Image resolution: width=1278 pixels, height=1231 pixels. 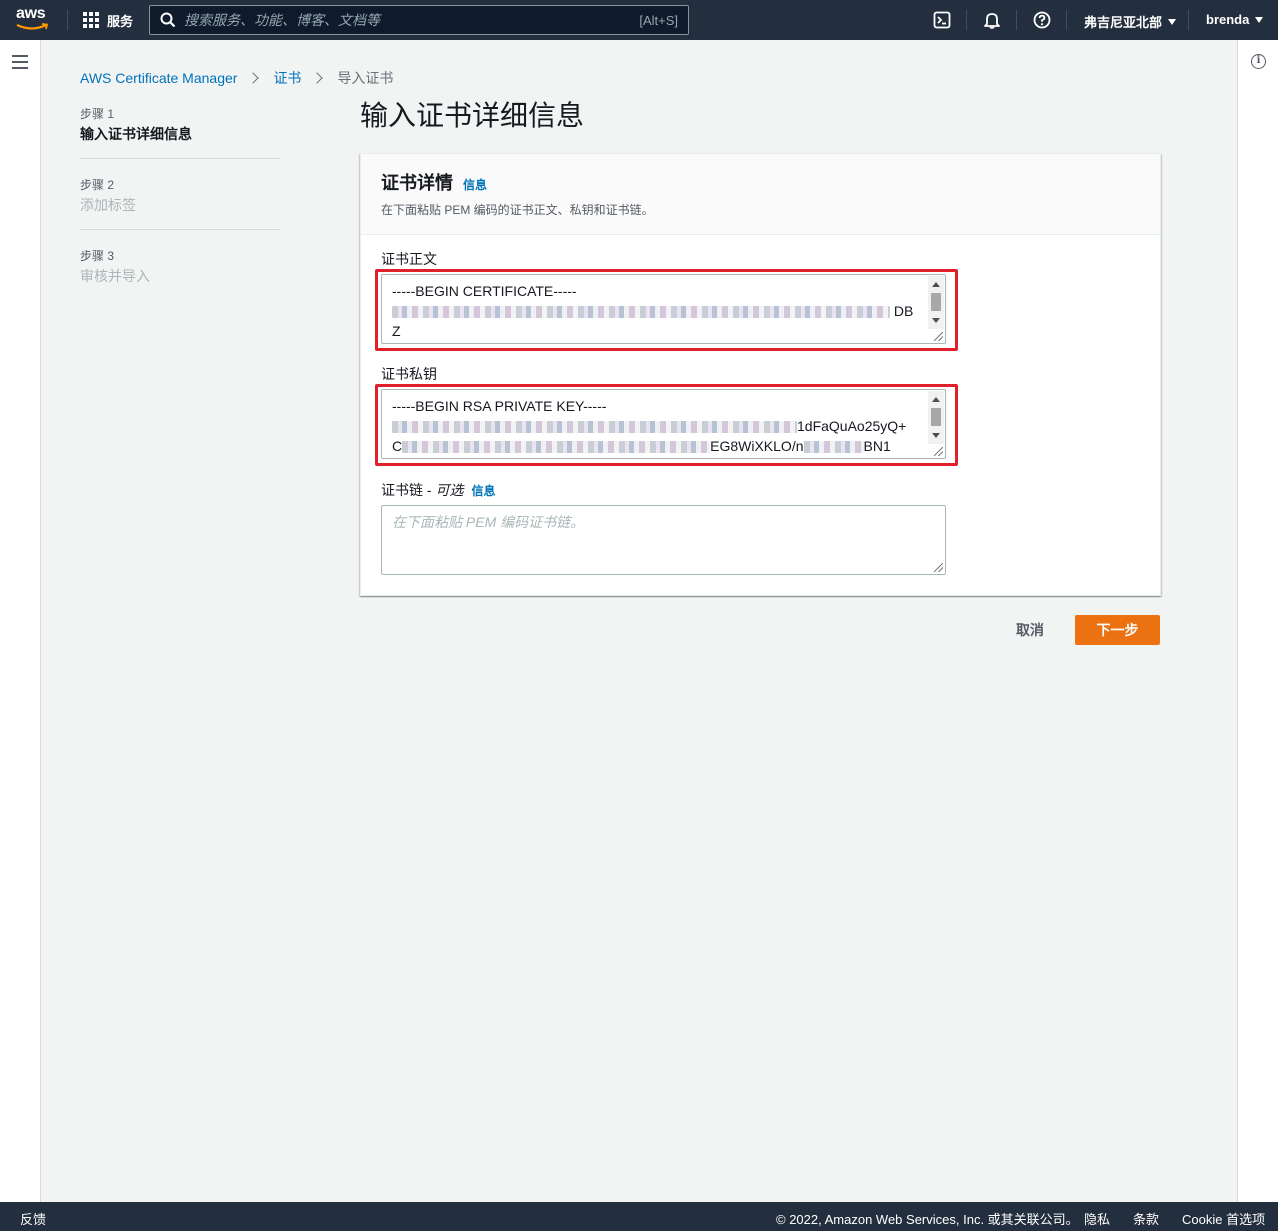 What do you see at coordinates (365, 78) in the screenshot?
I see `breadcrumb-current: 导入证书` at bounding box center [365, 78].